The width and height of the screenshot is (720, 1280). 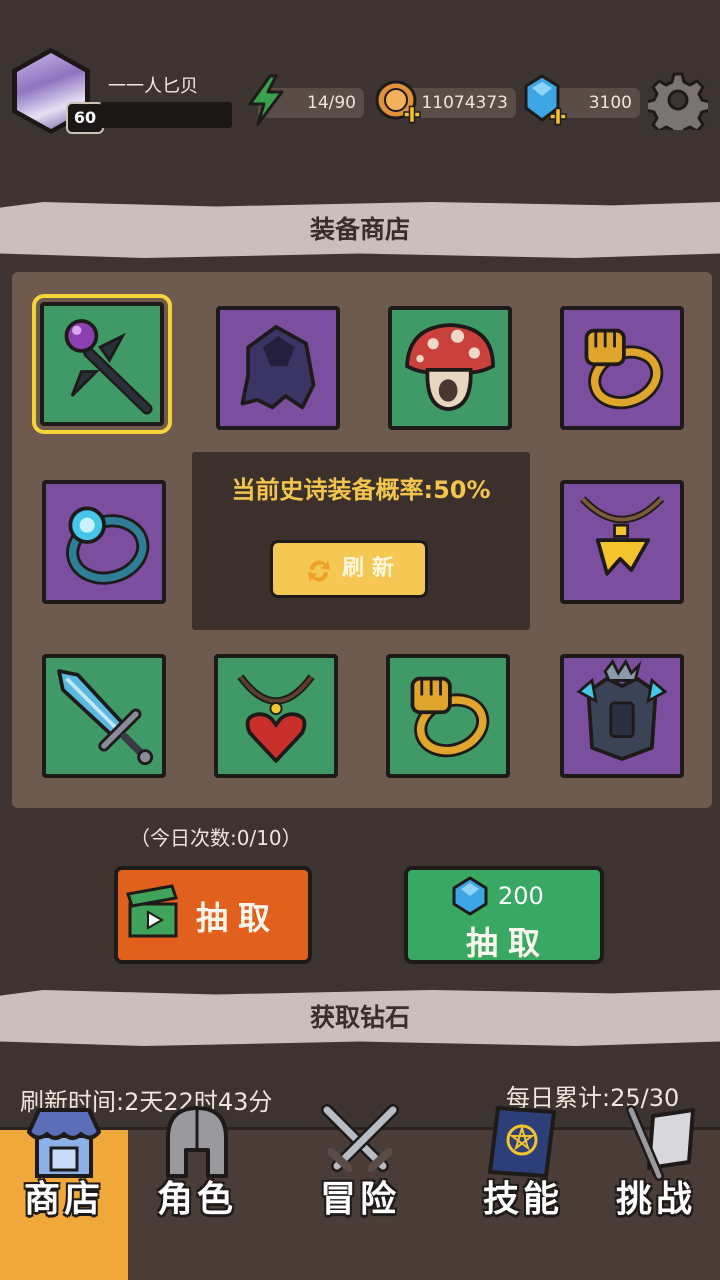 I want to click on tab-skills: 技能, so click(x=523, y=1193).